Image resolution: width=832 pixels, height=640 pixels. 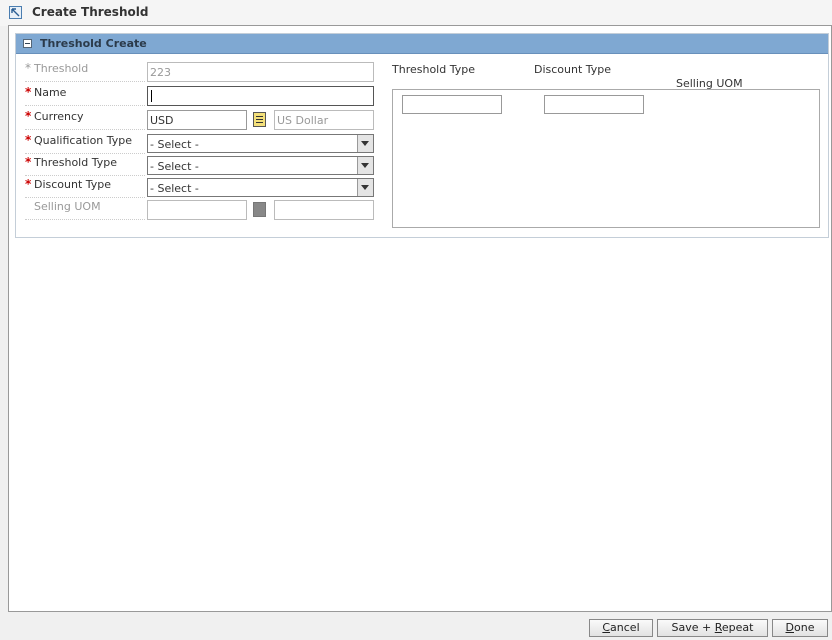 I want to click on threshold-row-label: * Threshold, so click(x=85, y=71).